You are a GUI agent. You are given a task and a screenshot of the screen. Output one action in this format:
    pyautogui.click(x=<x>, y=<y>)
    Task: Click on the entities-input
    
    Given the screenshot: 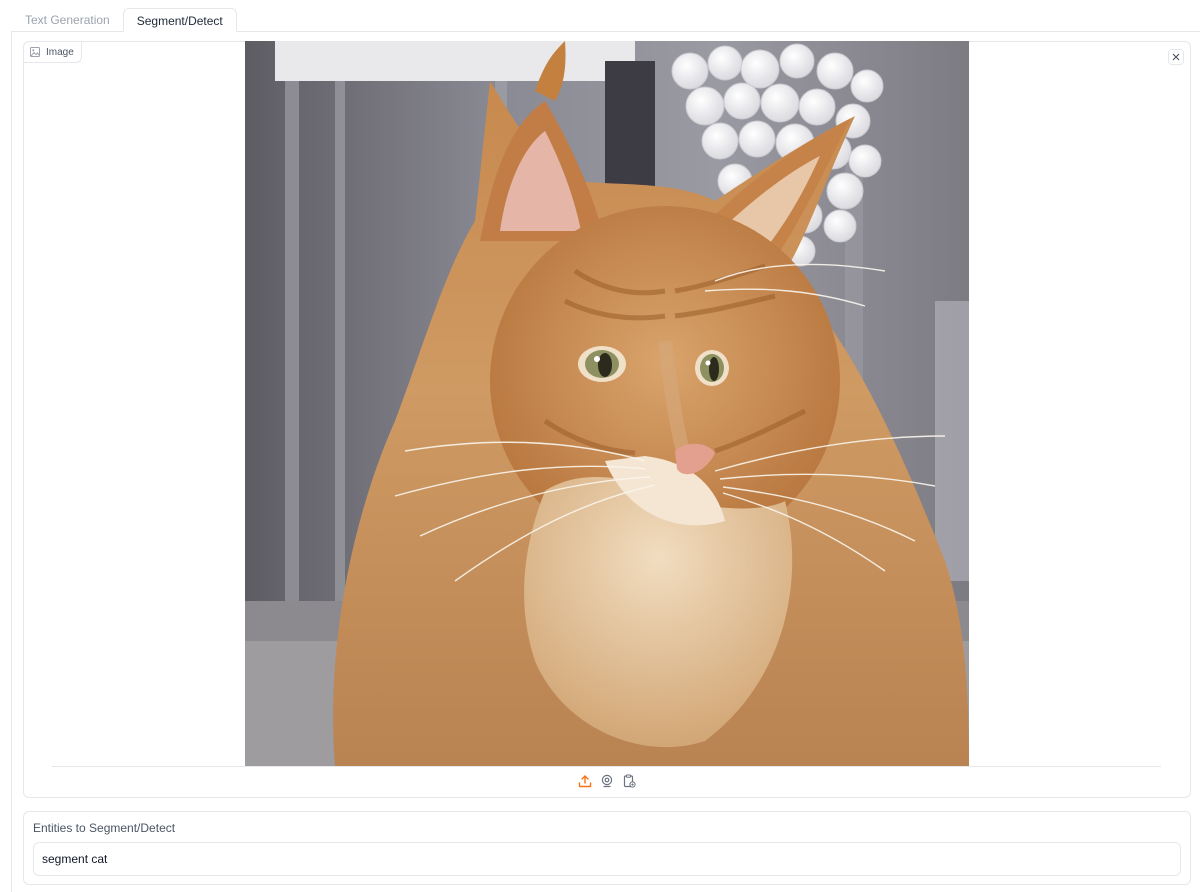 What is the action you would take?
    pyautogui.click(x=607, y=859)
    